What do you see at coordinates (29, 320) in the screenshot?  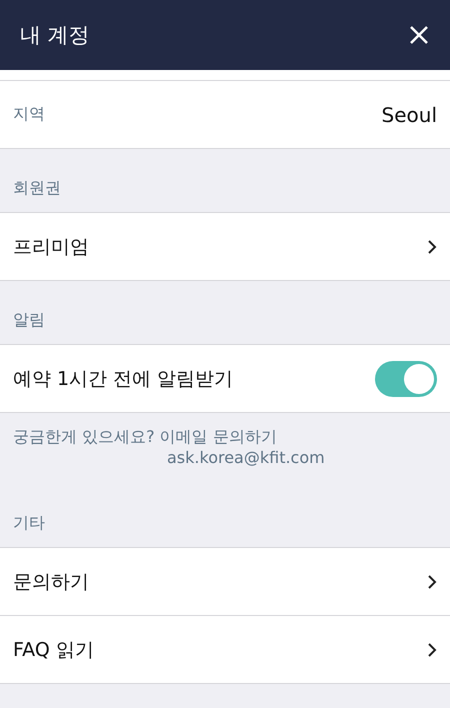 I see `section-title: 알림` at bounding box center [29, 320].